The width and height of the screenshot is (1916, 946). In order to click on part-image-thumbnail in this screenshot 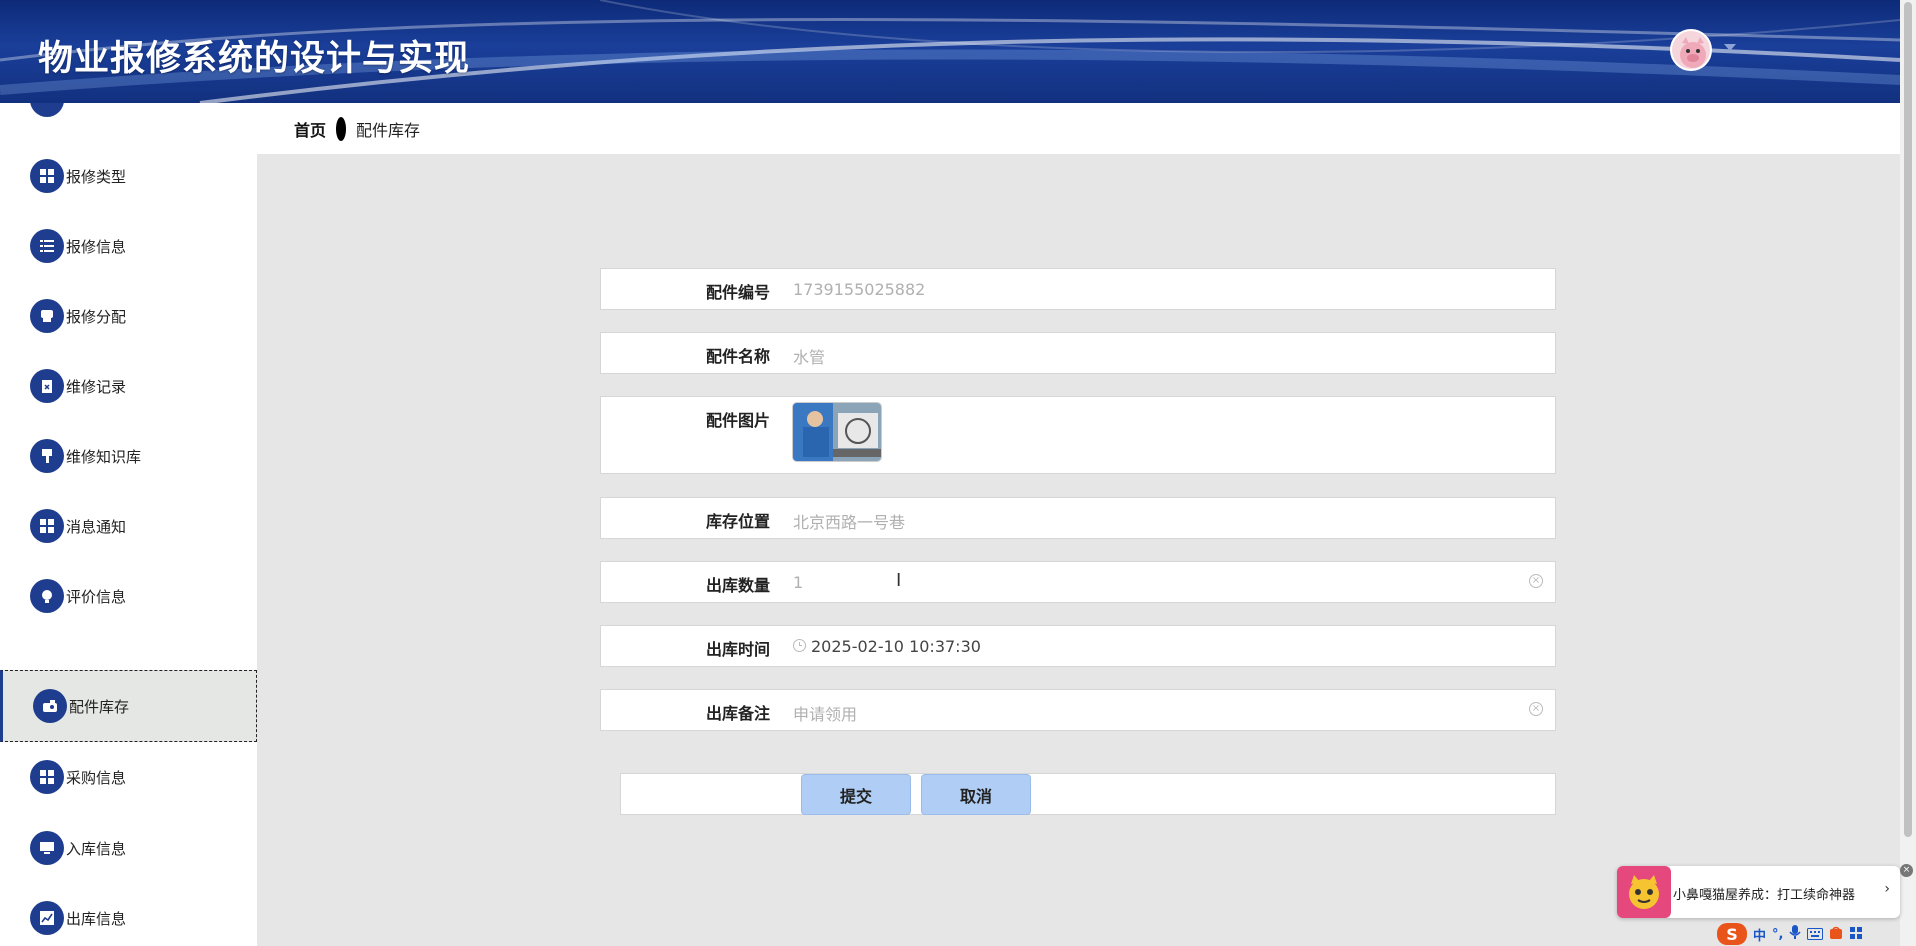, I will do `click(837, 432)`.